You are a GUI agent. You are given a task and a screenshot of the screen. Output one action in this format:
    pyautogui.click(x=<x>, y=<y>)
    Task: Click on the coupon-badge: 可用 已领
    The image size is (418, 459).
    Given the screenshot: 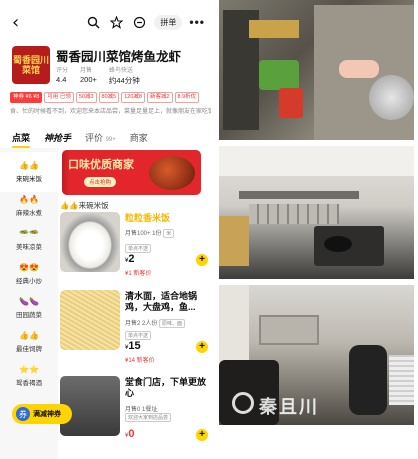 What is the action you would take?
    pyautogui.click(x=59, y=97)
    